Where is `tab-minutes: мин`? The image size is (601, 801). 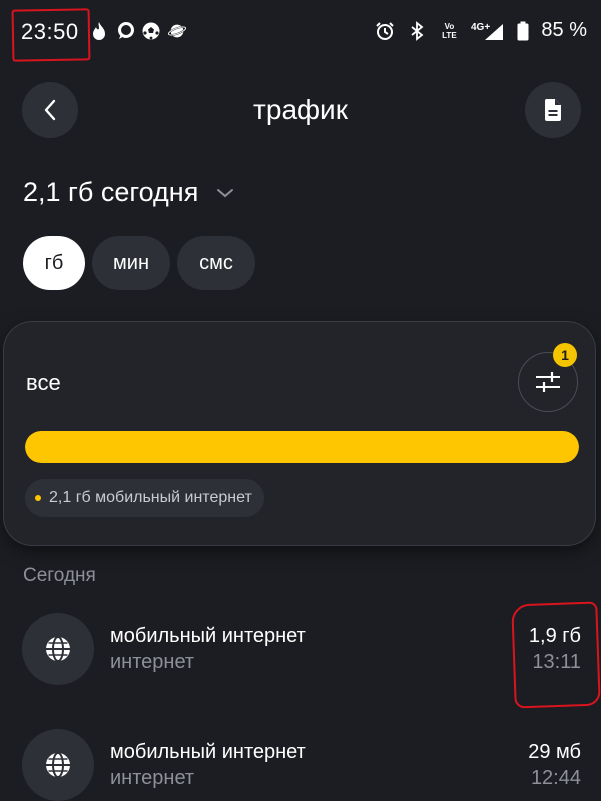 tab-minutes: мин is located at coordinates (131, 263).